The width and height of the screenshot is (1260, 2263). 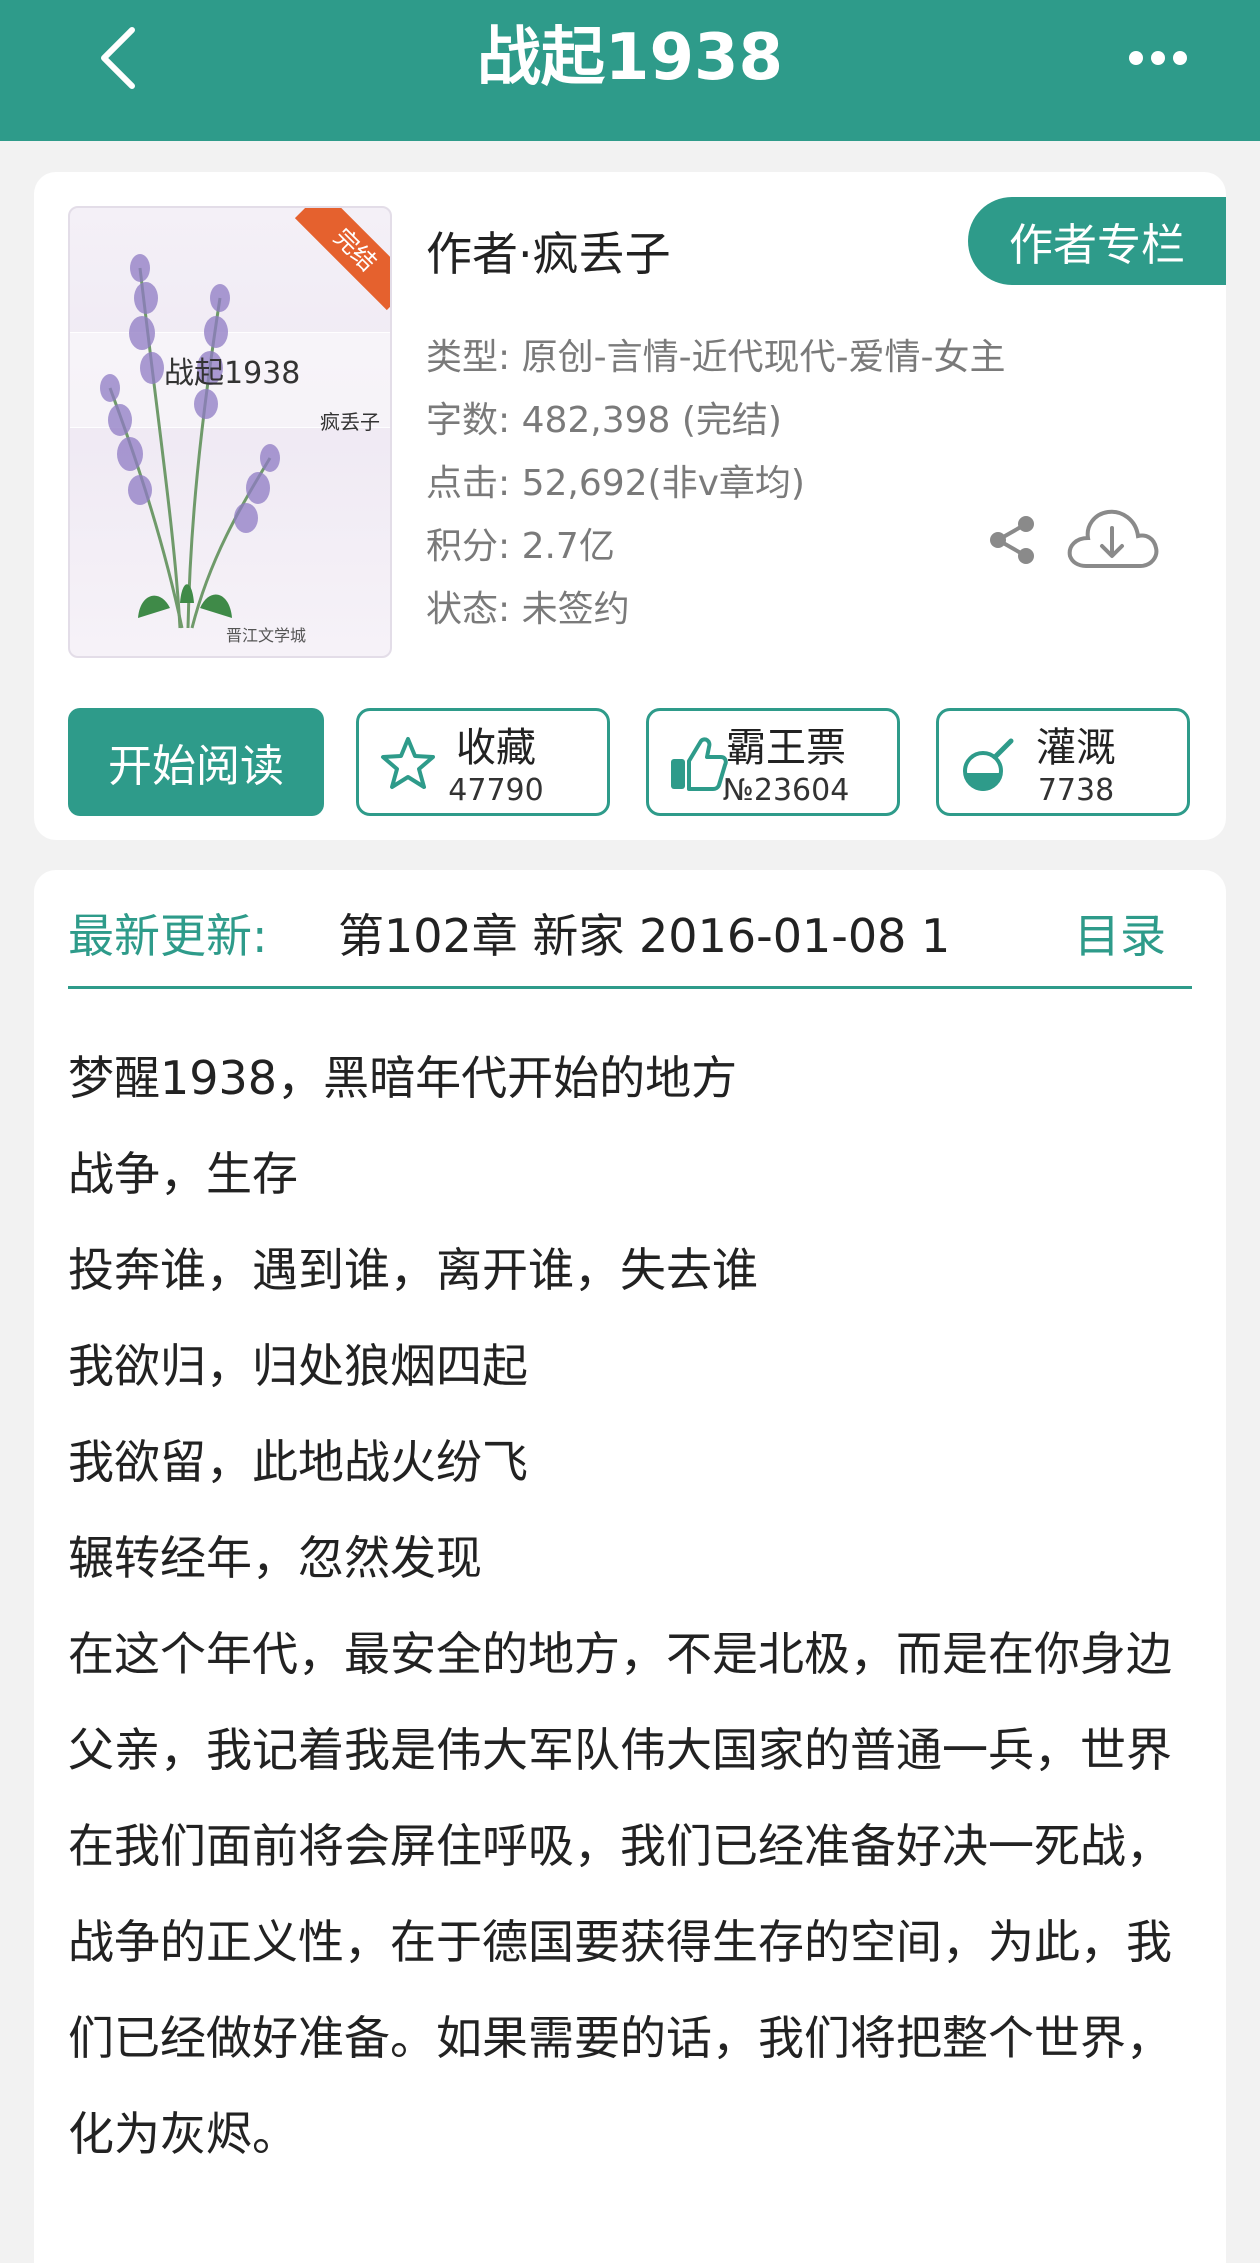 I want to click on synopsis-line: 辗转经年，忽然发现, so click(x=275, y=1558).